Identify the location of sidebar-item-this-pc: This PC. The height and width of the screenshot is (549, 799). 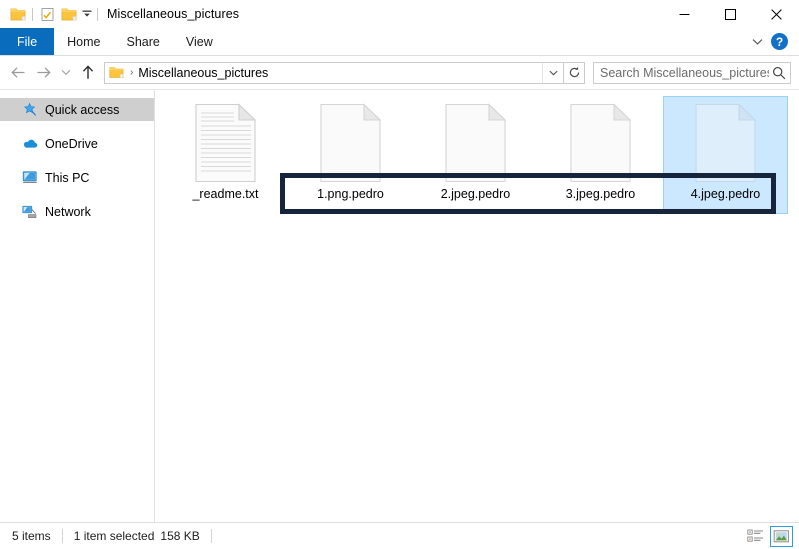
(77, 177).